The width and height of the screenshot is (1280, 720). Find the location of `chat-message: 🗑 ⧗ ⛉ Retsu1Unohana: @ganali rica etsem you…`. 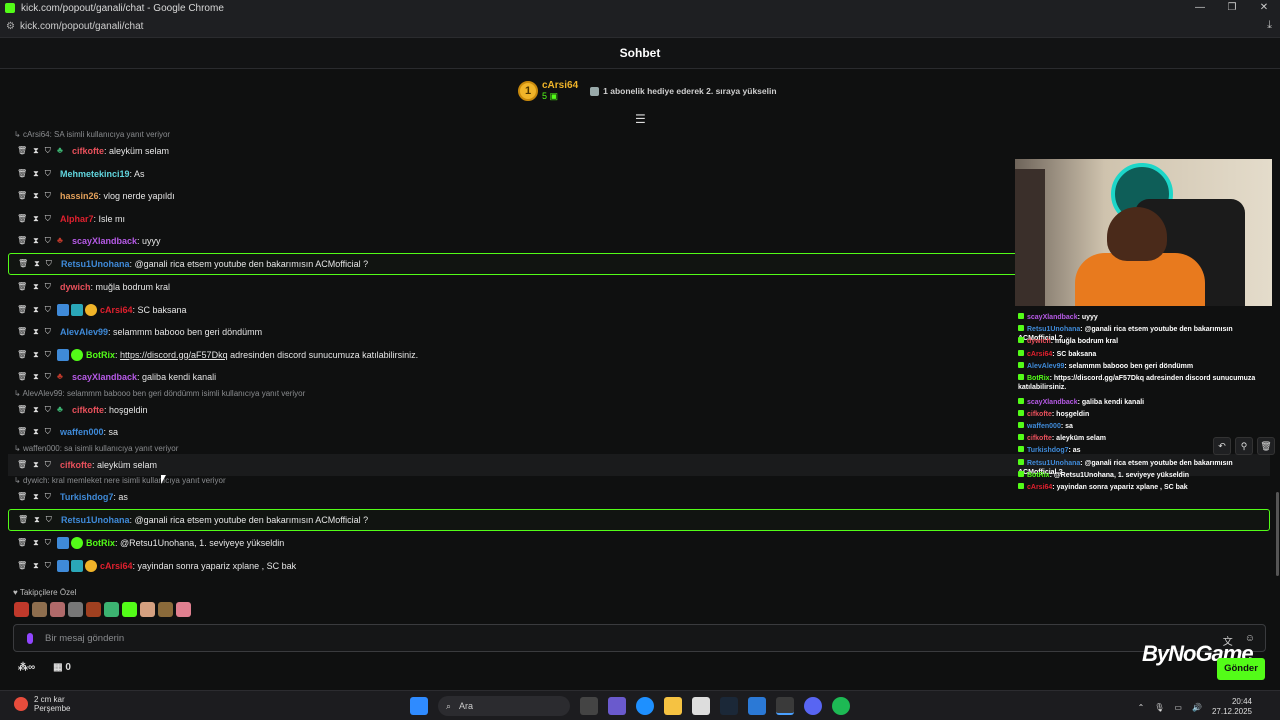

chat-message: 🗑 ⧗ ⛉ Retsu1Unohana: @ganali rica etsem you… is located at coordinates (639, 519).